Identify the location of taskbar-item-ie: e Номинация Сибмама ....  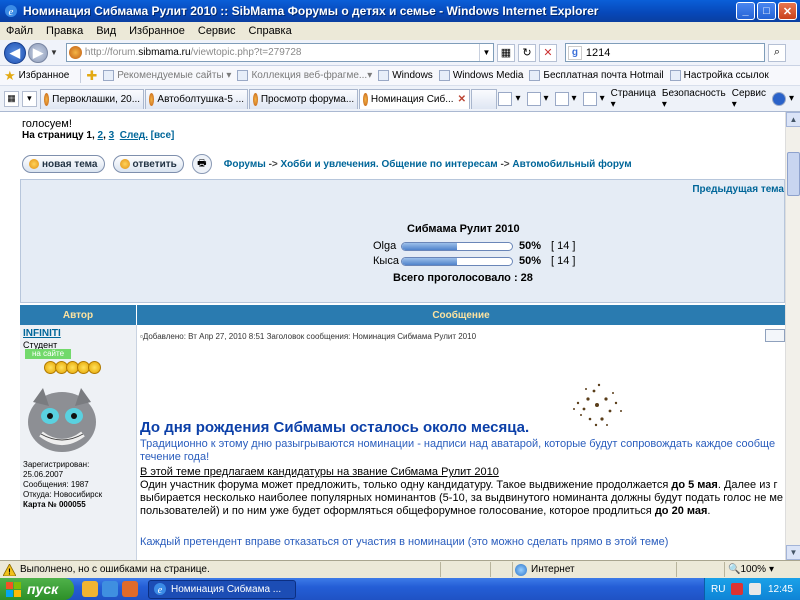
(222, 589).